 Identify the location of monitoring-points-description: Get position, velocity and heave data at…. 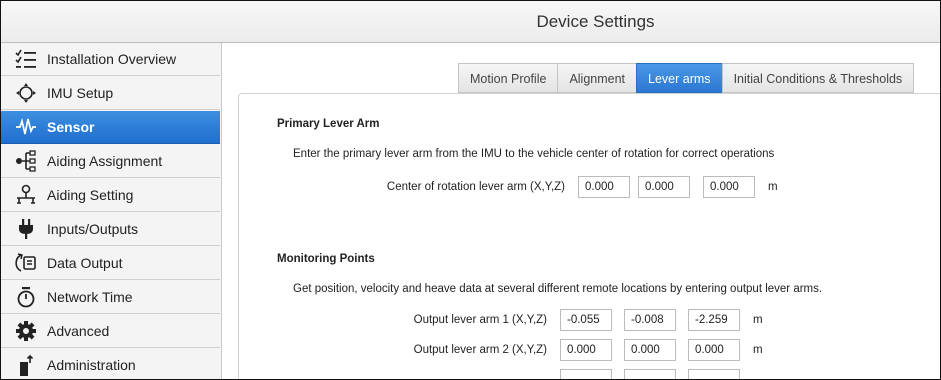
(558, 289).